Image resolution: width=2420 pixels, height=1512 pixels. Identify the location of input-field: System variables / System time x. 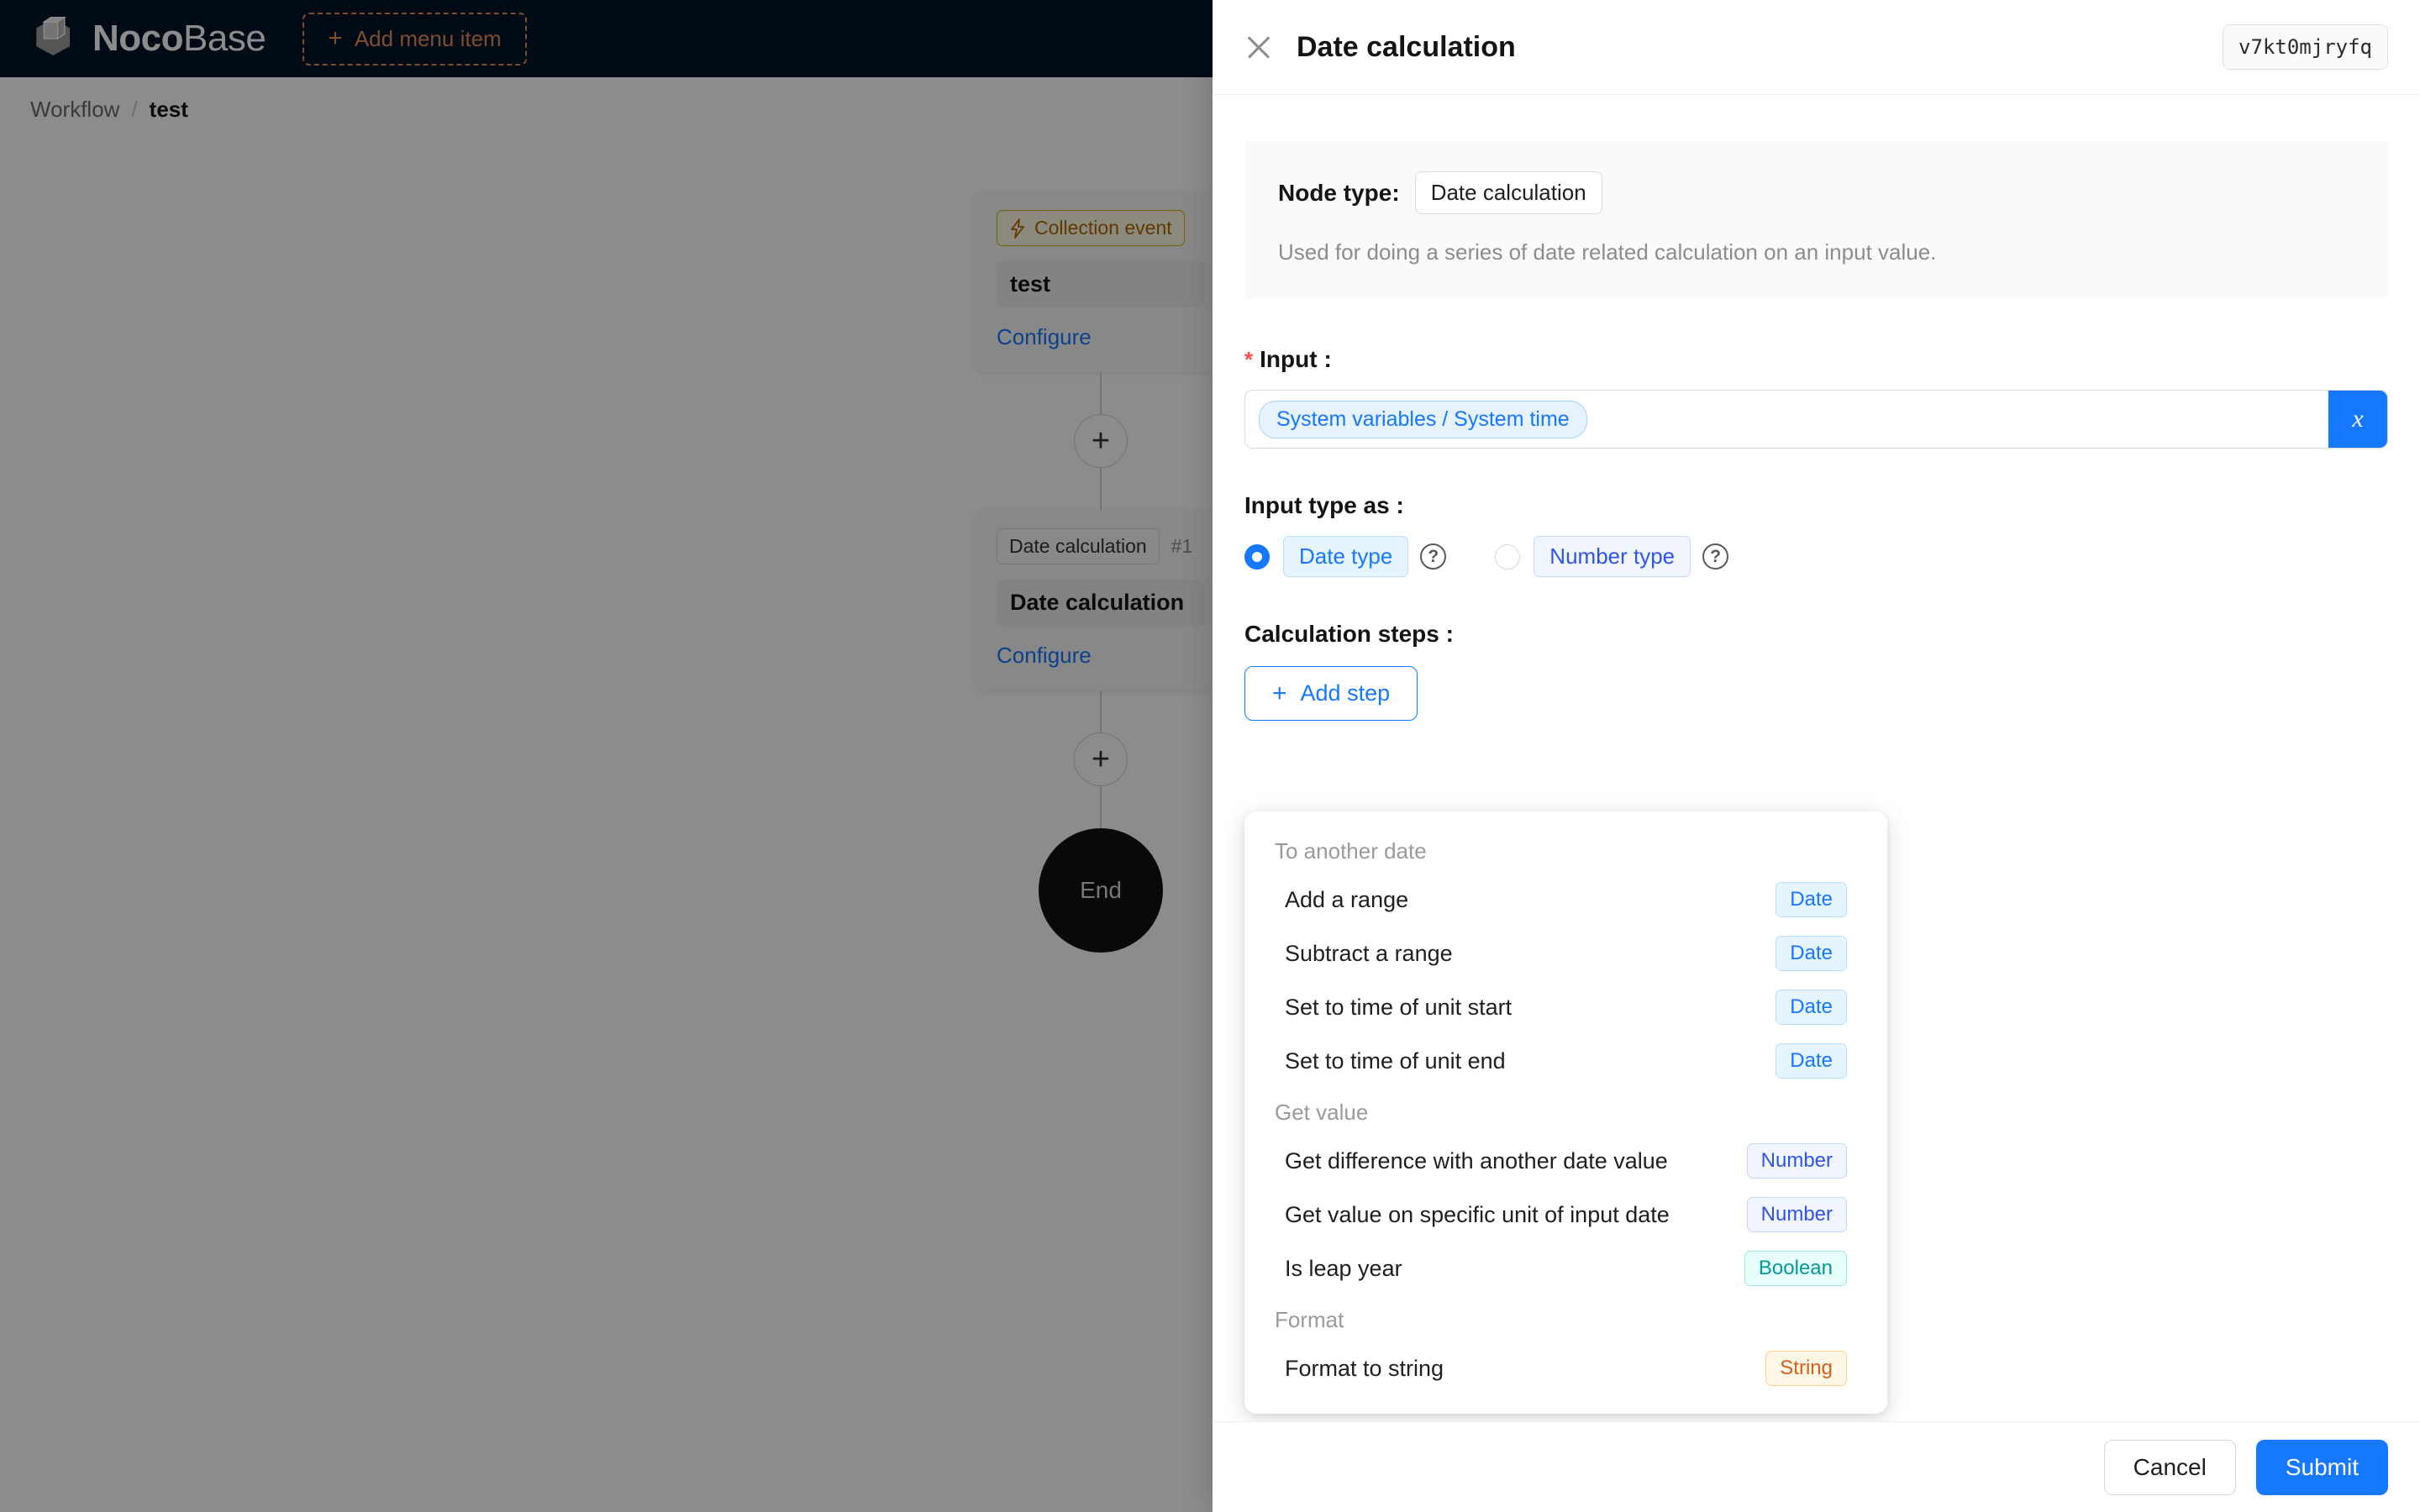
(1816, 419).